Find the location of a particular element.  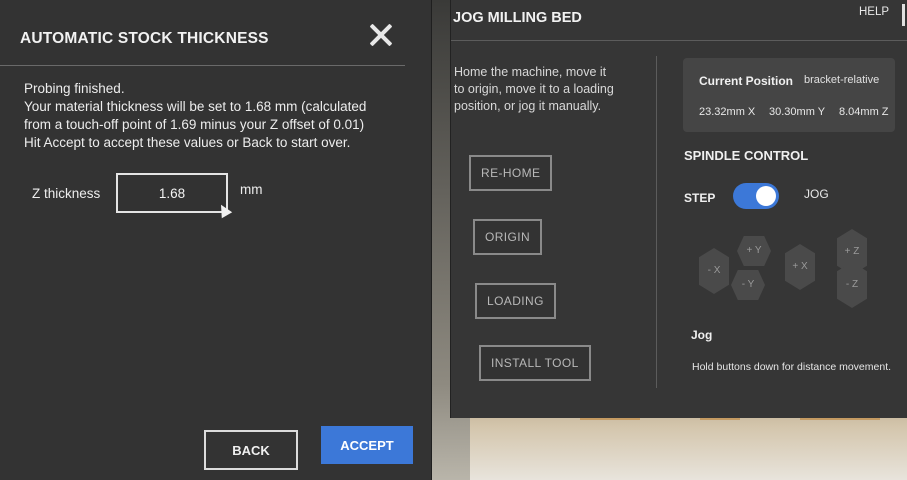

intro-line: Home the machine, move it is located at coordinates (530, 72).